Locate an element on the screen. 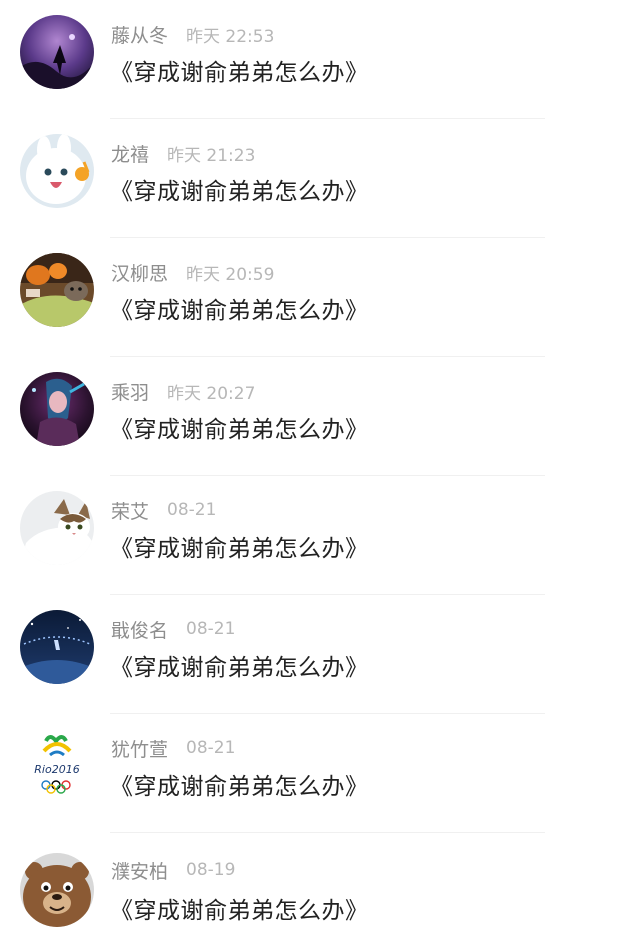 The image size is (640, 952). night-castle-avatar is located at coordinates (57, 647).